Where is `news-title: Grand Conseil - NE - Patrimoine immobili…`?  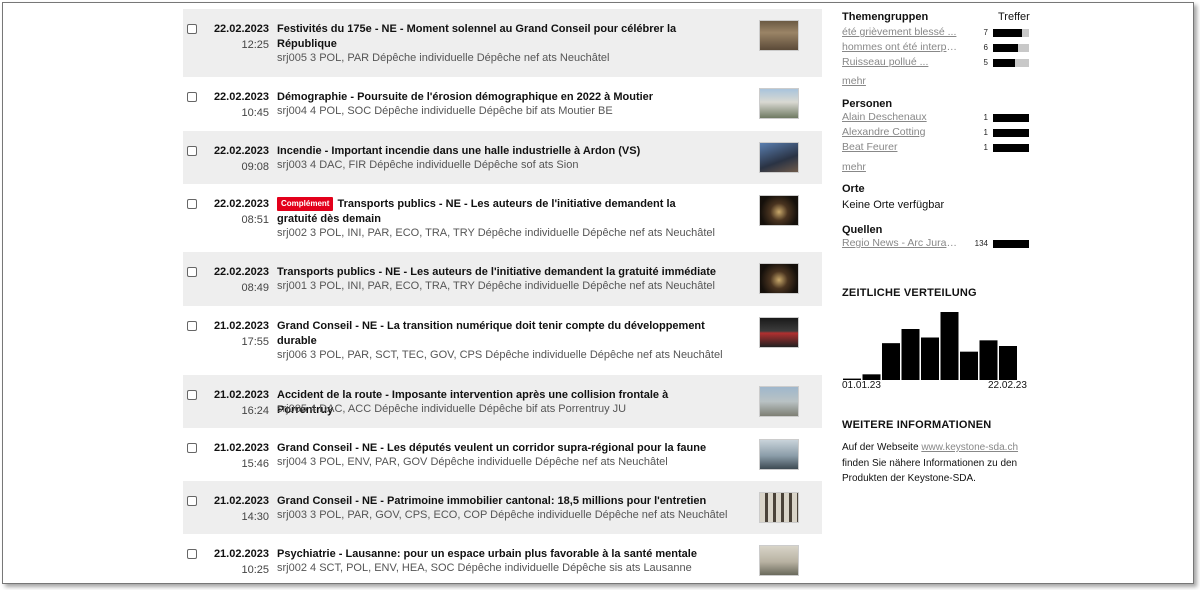 news-title: Grand Conseil - NE - Patrimoine immobili… is located at coordinates (497, 501).